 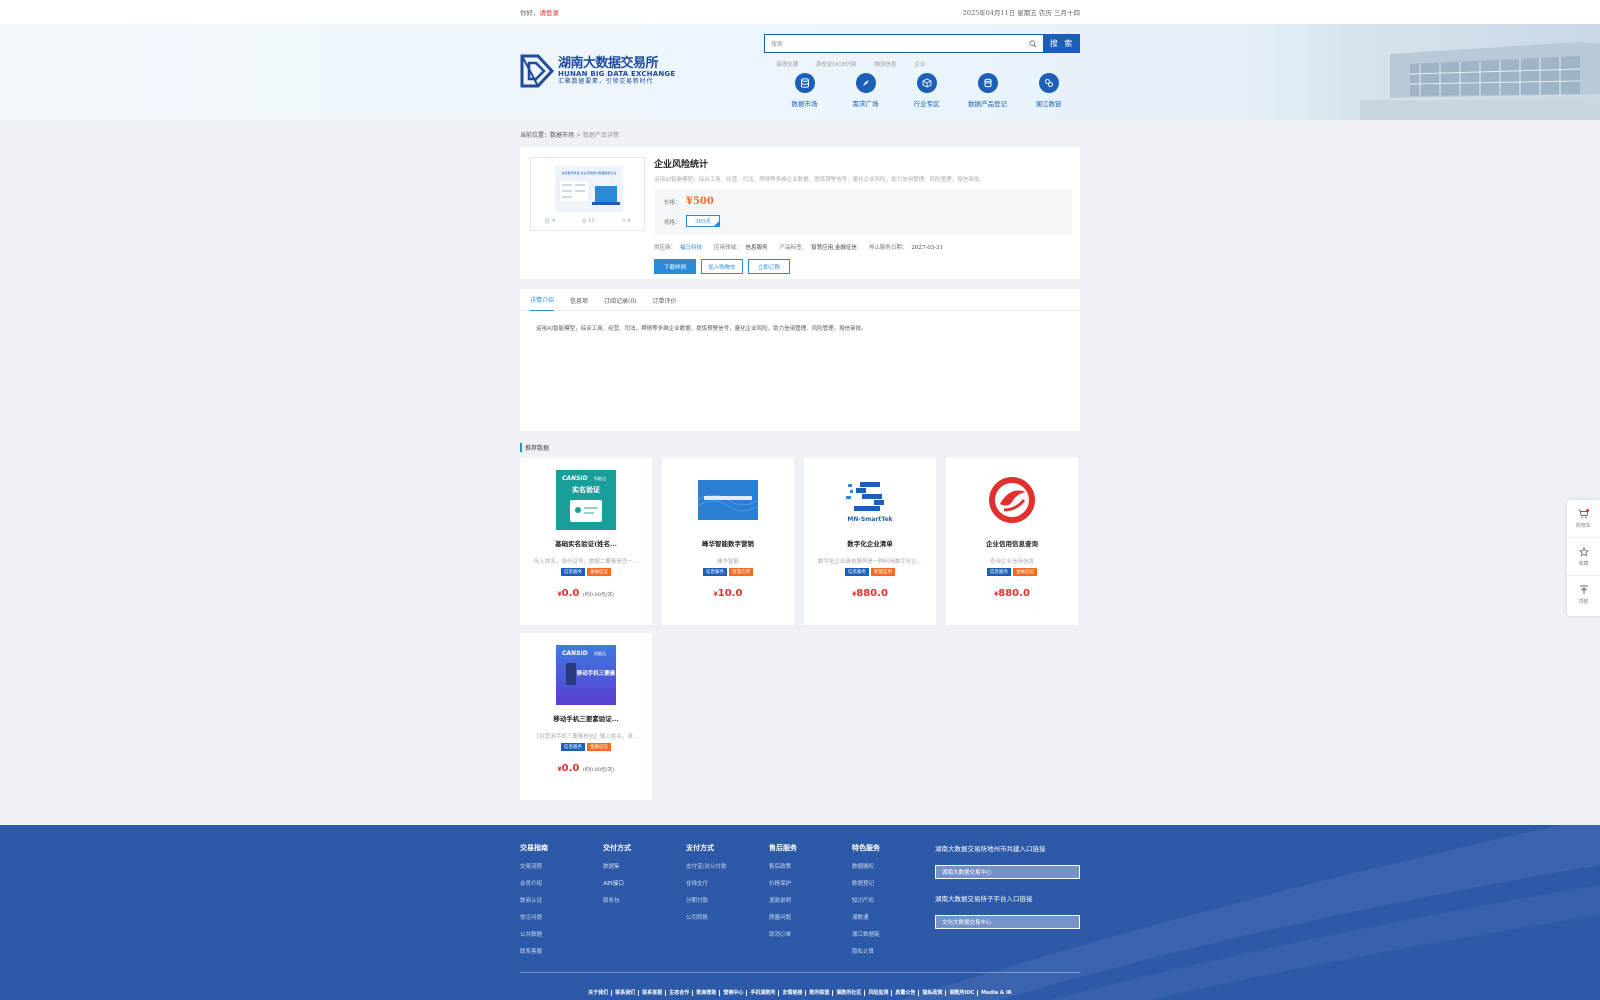 I want to click on breadcrumb-prefix: 当前位置：数据市场, so click(x=547, y=135).